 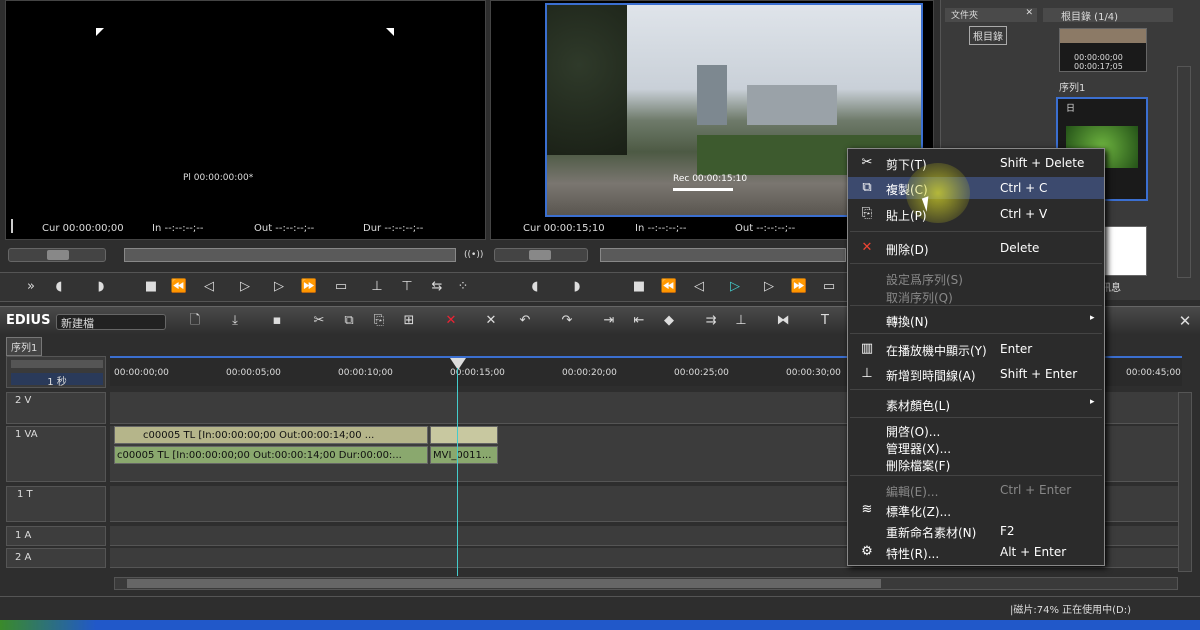 What do you see at coordinates (379, 321) in the screenshot?
I see `paste-icon: ⎘` at bounding box center [379, 321].